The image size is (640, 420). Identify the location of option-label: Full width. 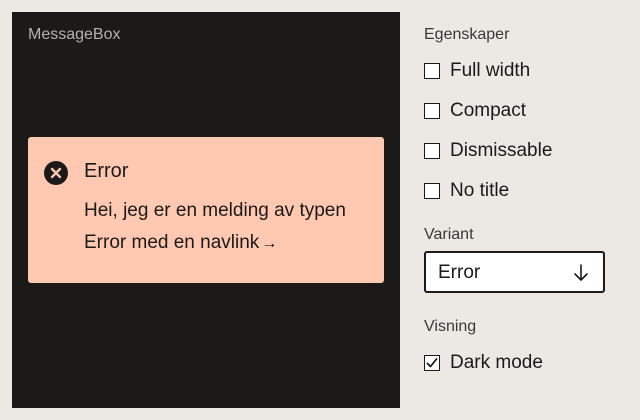
(490, 70).